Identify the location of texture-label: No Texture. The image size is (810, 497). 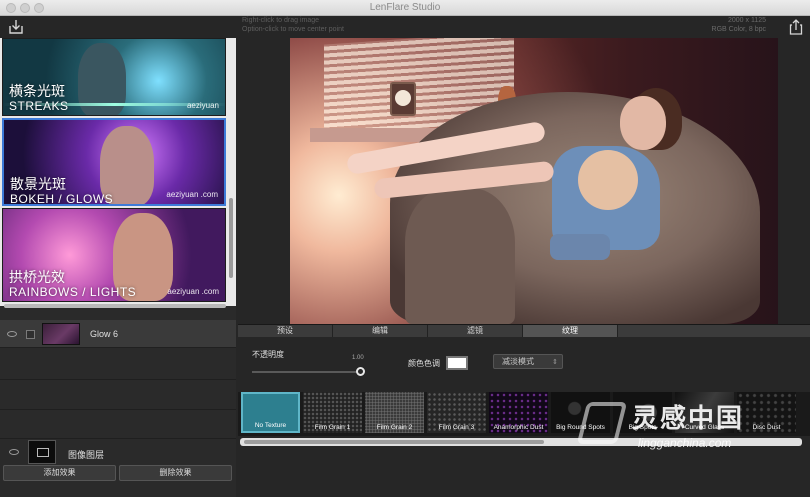
(270, 425).